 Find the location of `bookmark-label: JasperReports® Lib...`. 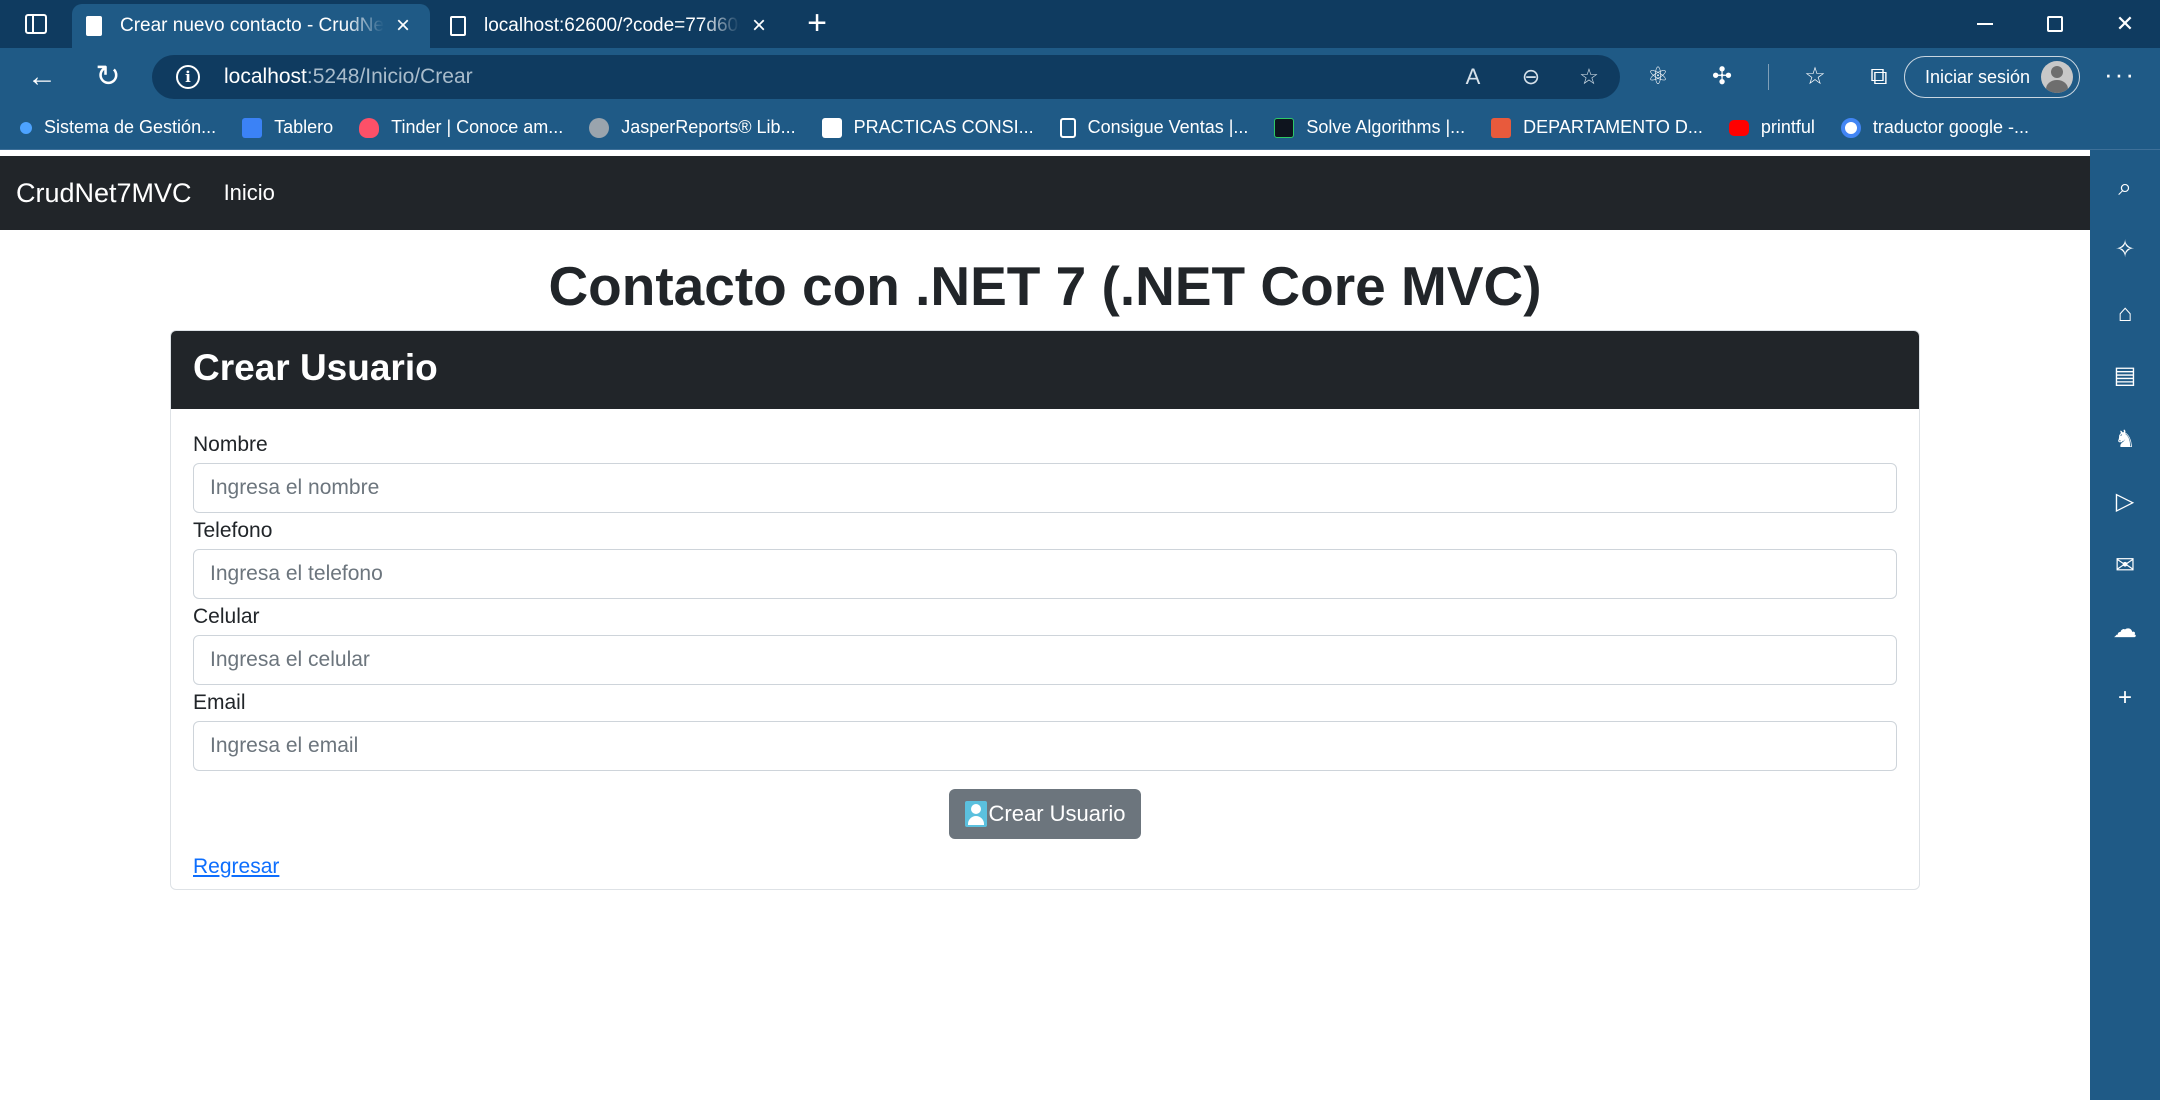

bookmark-label: JasperReports® Lib... is located at coordinates (708, 127).